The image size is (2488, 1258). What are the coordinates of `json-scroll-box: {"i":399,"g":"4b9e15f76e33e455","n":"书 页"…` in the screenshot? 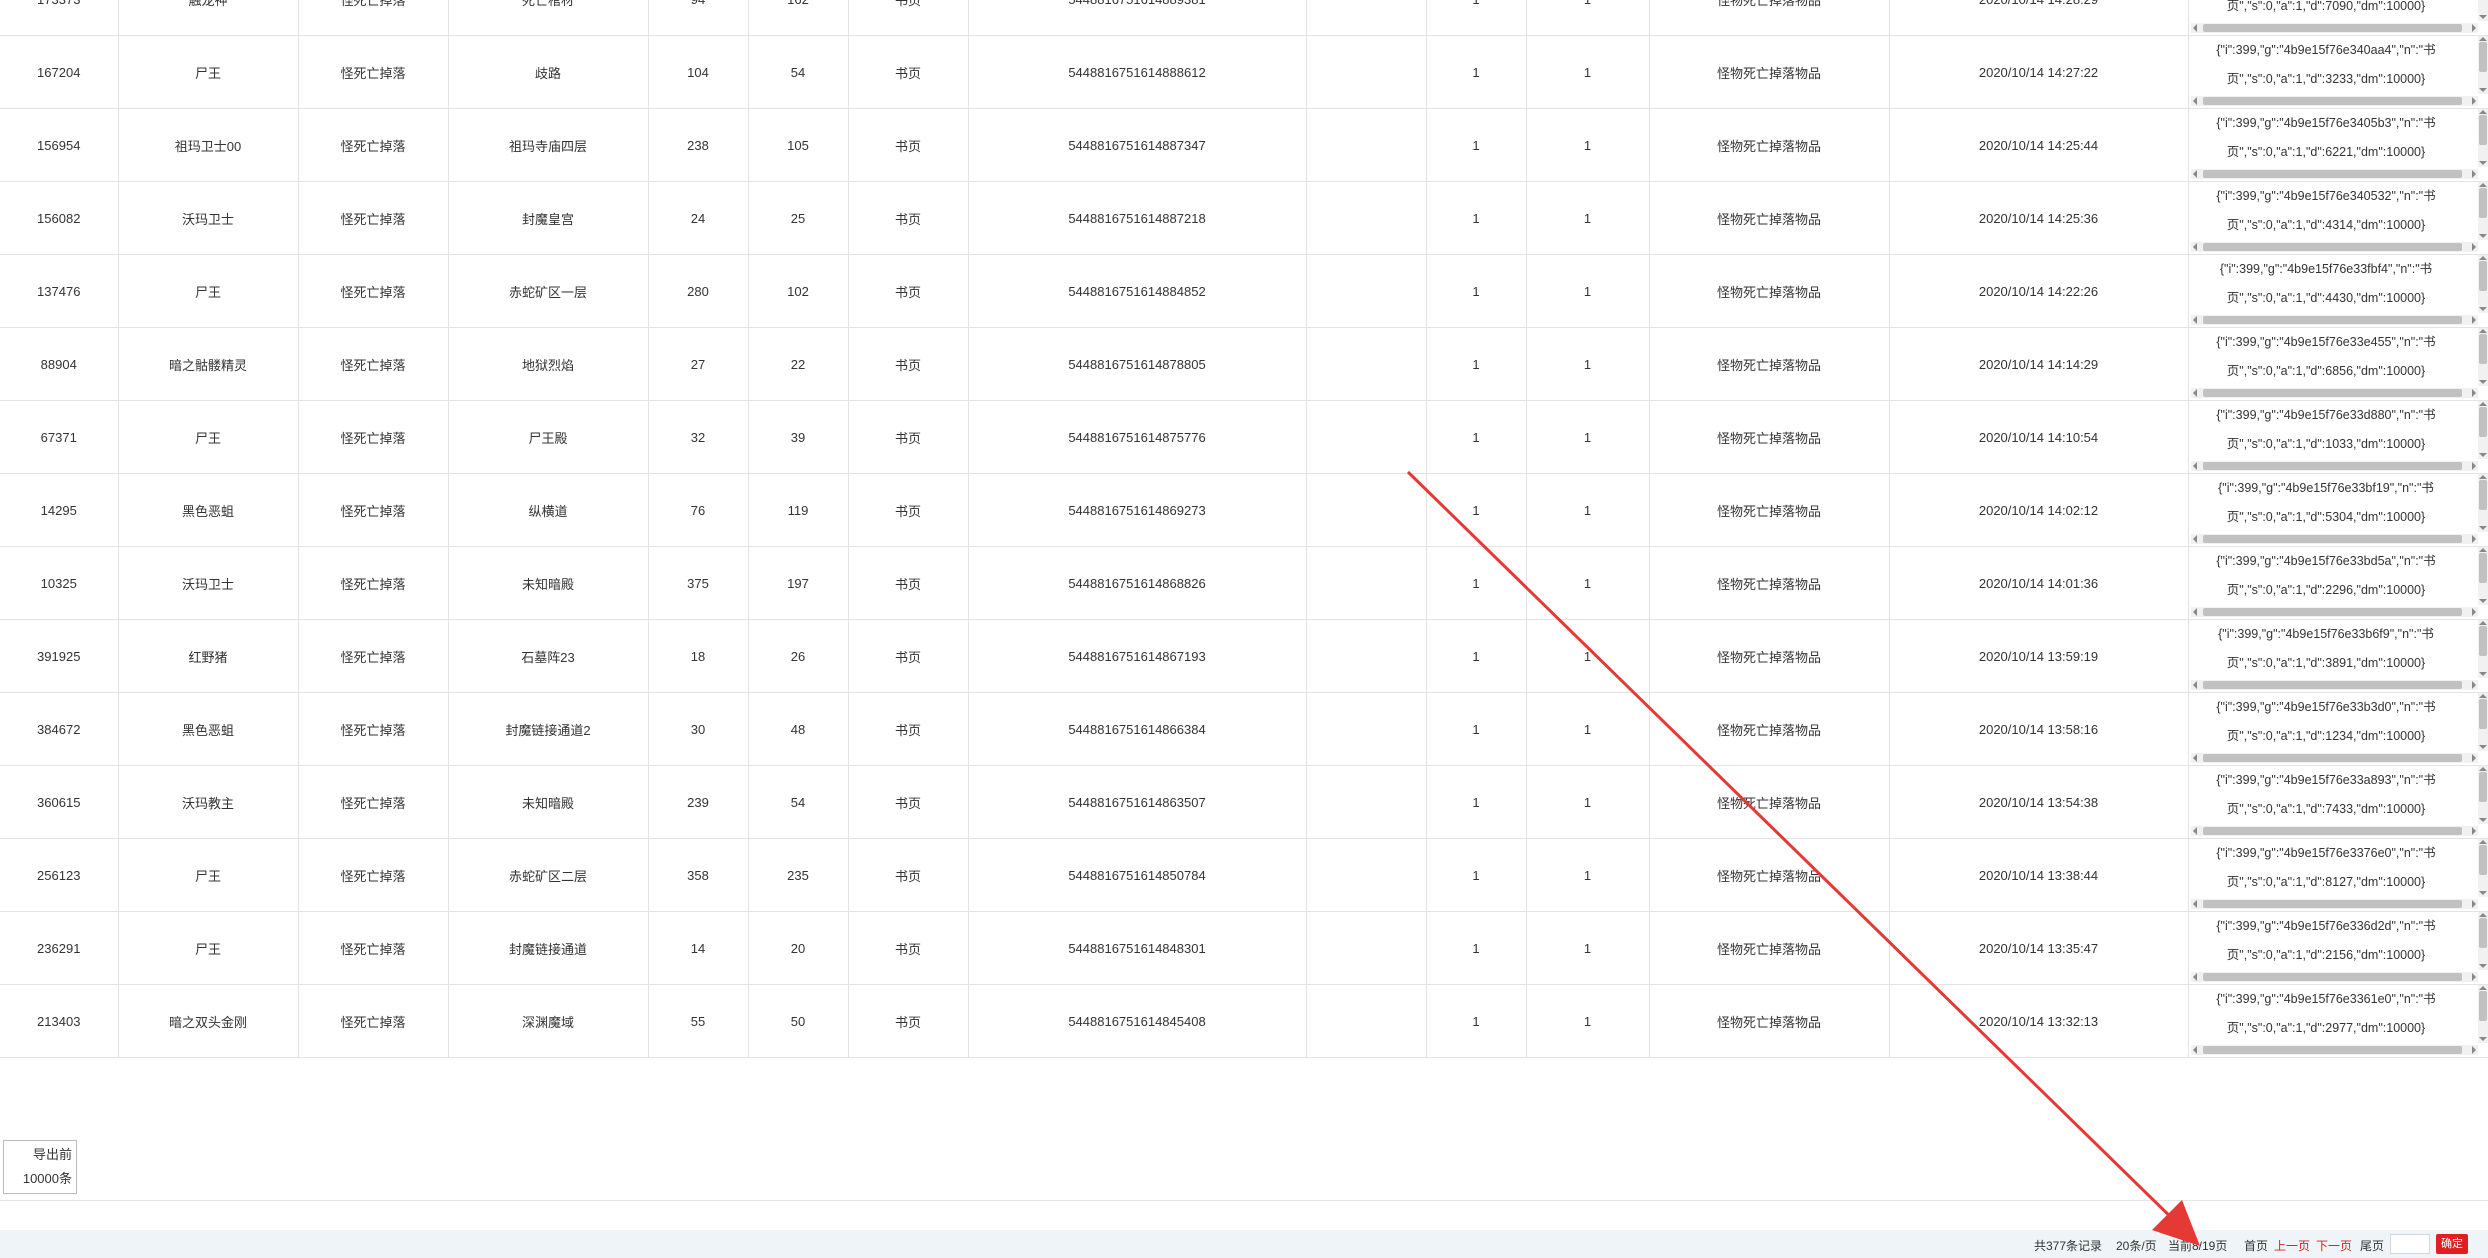 It's located at (2338, 364).